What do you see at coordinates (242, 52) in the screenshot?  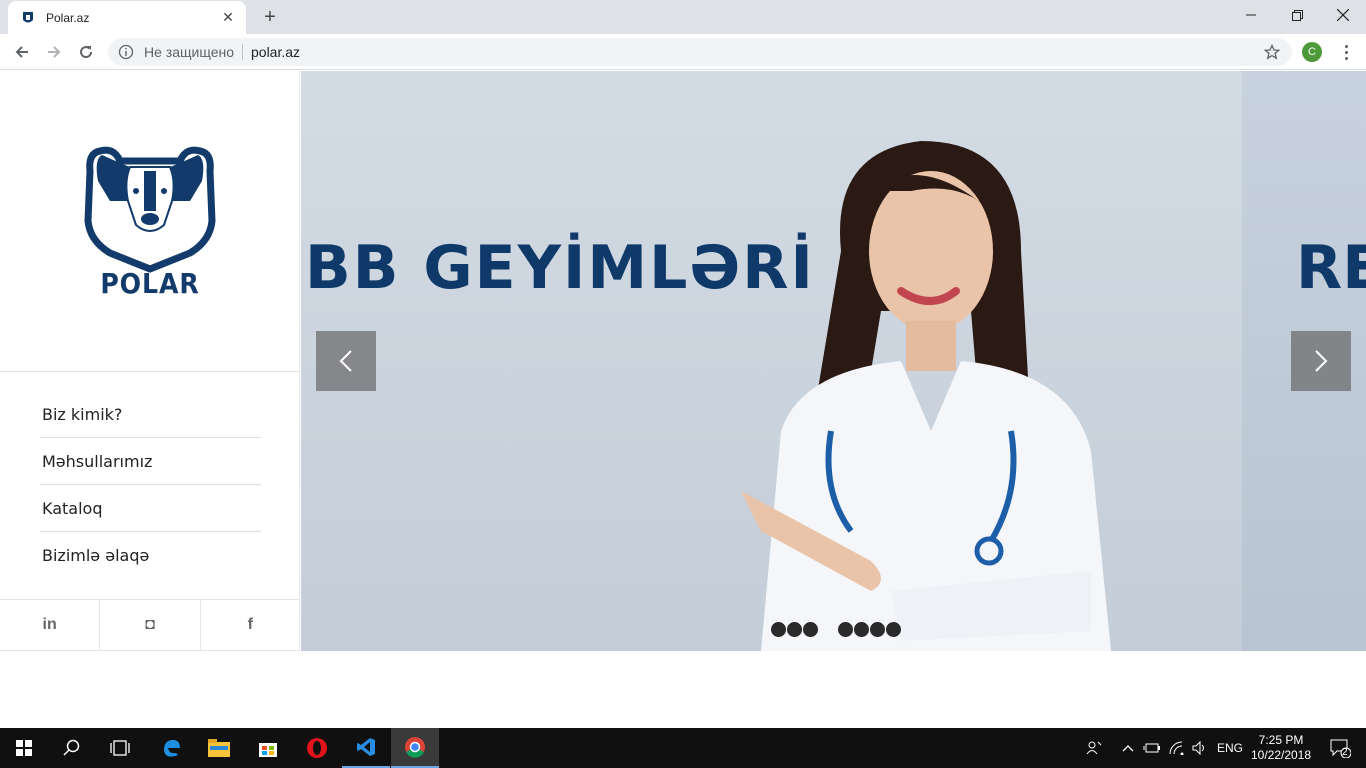 I see `omnibox-separator` at bounding box center [242, 52].